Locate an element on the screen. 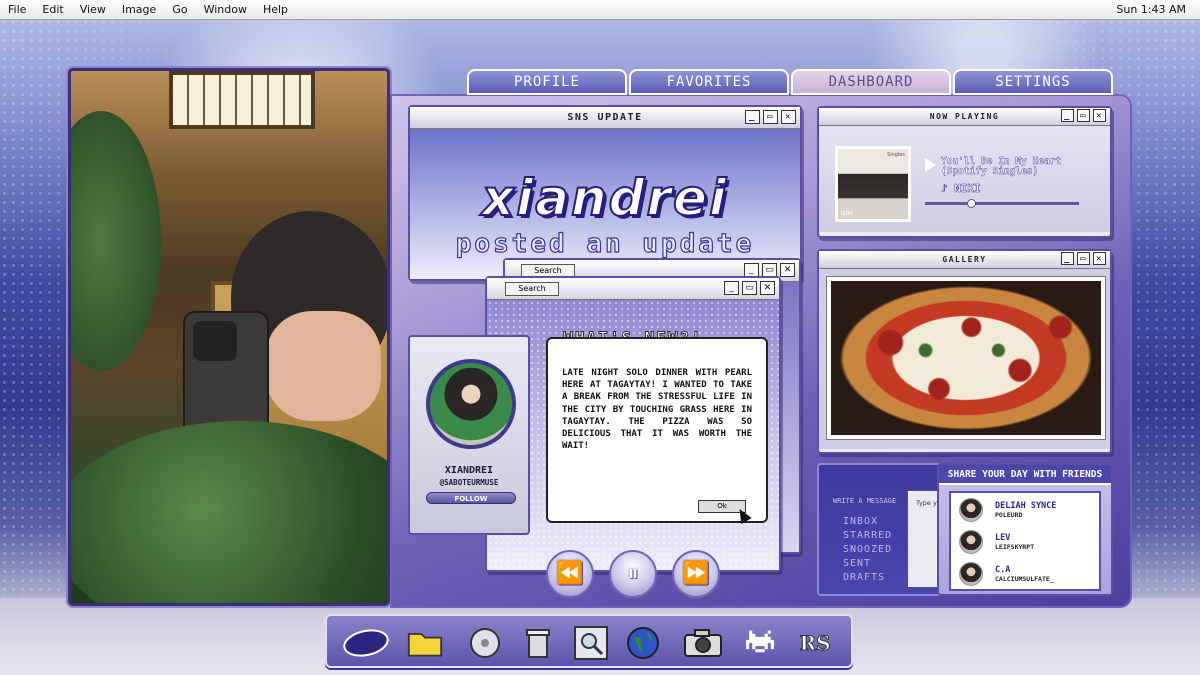  sns-title: SNS UPDATE is located at coordinates (605, 117).